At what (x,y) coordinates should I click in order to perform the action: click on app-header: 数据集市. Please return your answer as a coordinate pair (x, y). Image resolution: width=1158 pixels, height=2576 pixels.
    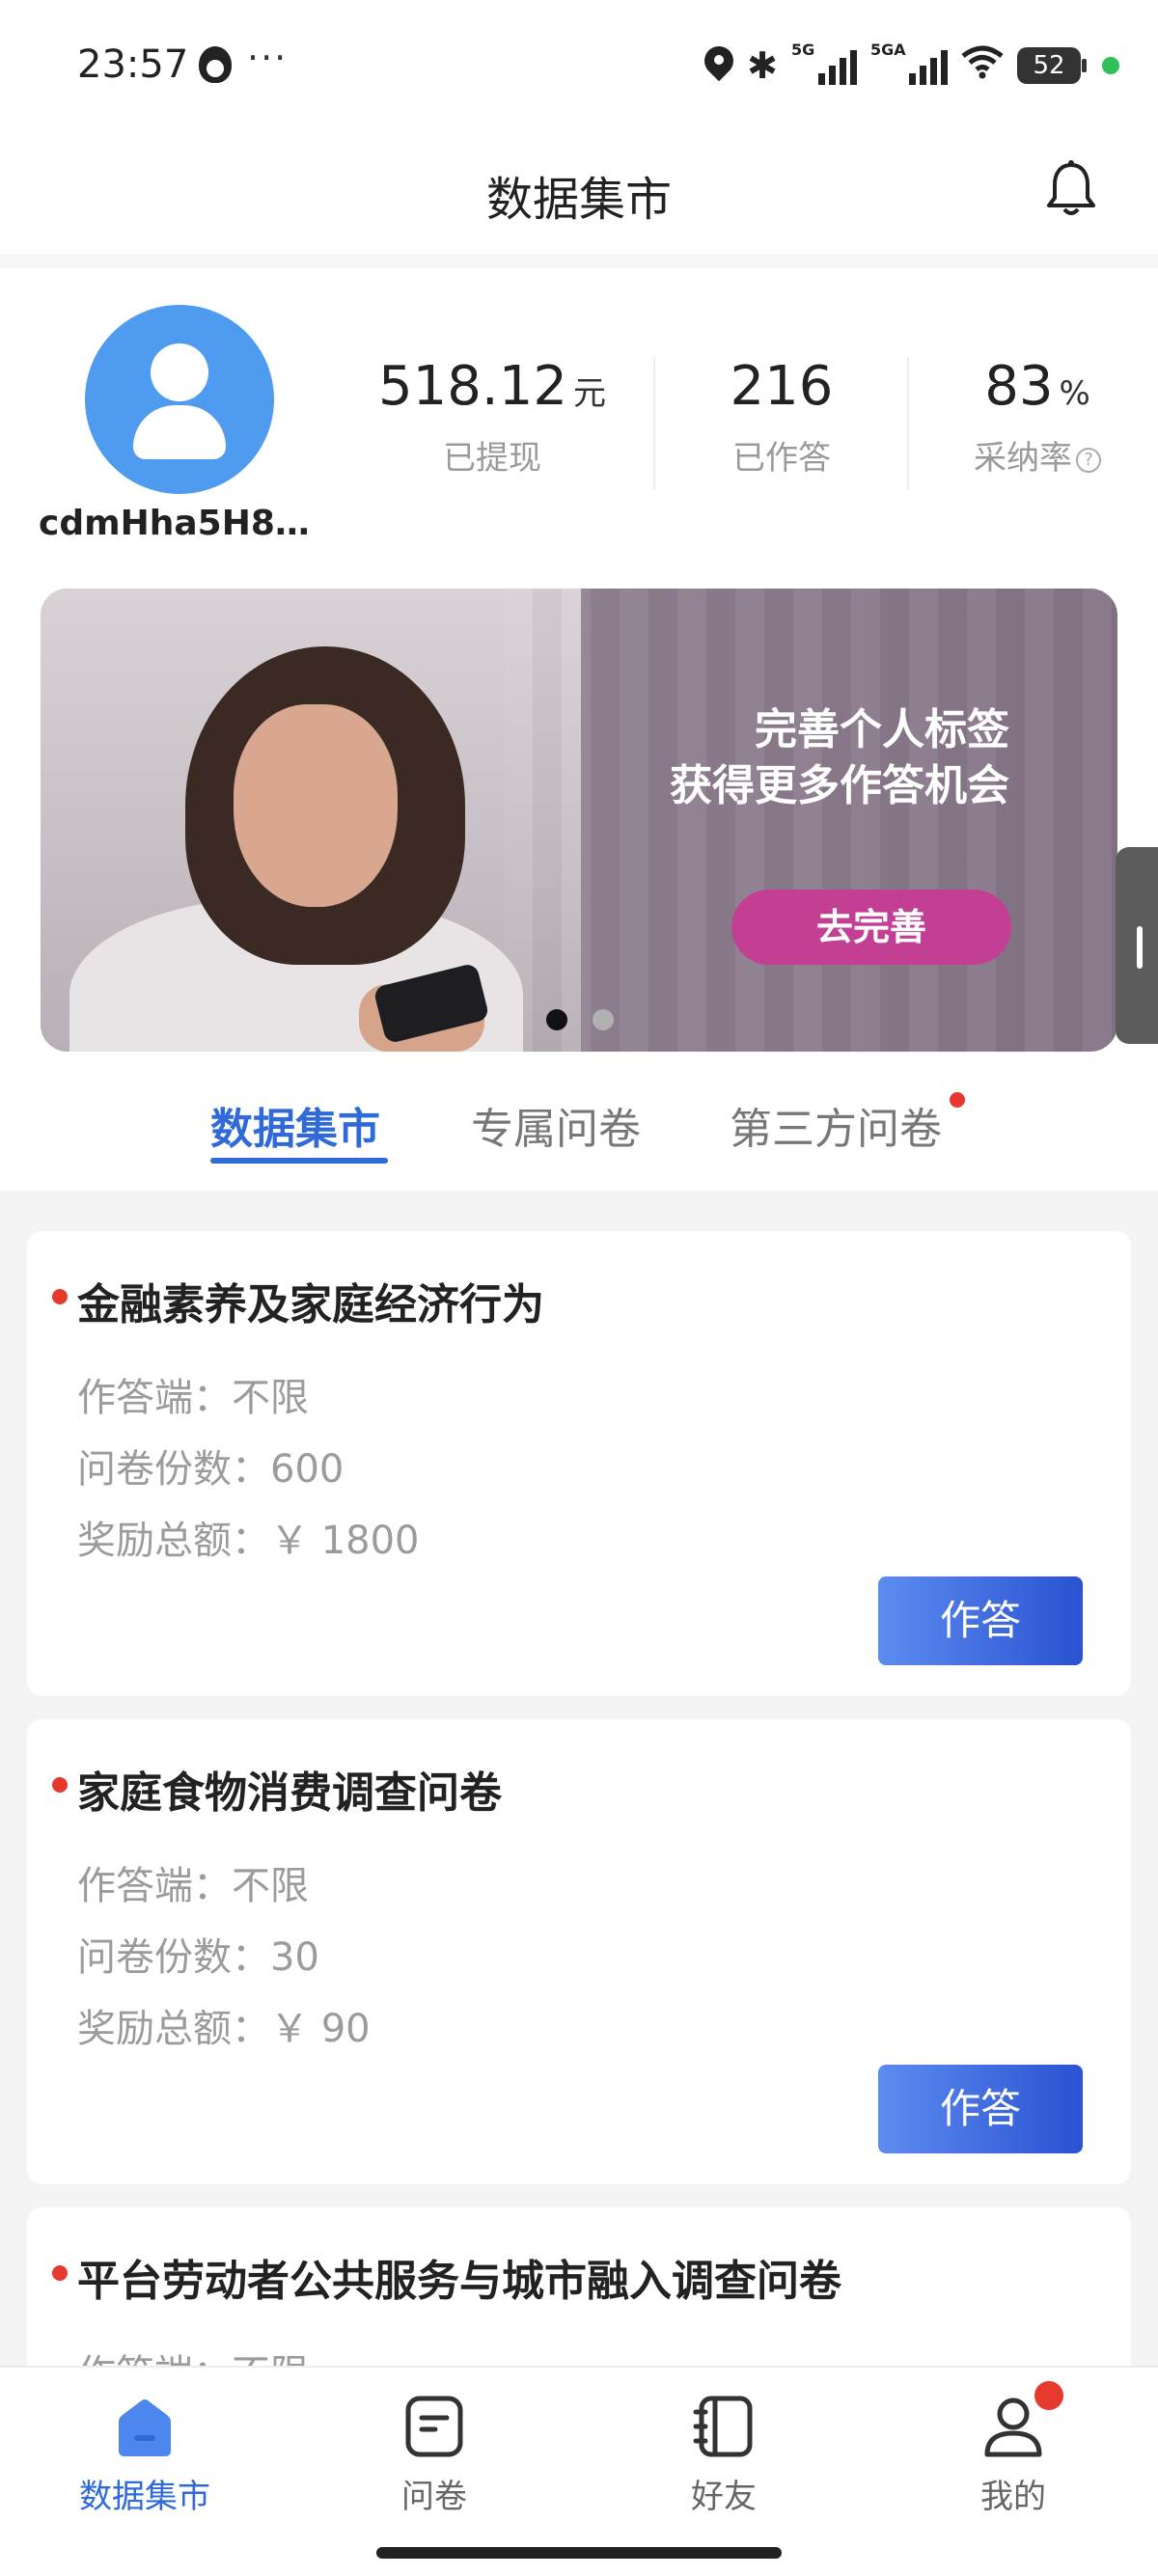
    Looking at the image, I should click on (579, 192).